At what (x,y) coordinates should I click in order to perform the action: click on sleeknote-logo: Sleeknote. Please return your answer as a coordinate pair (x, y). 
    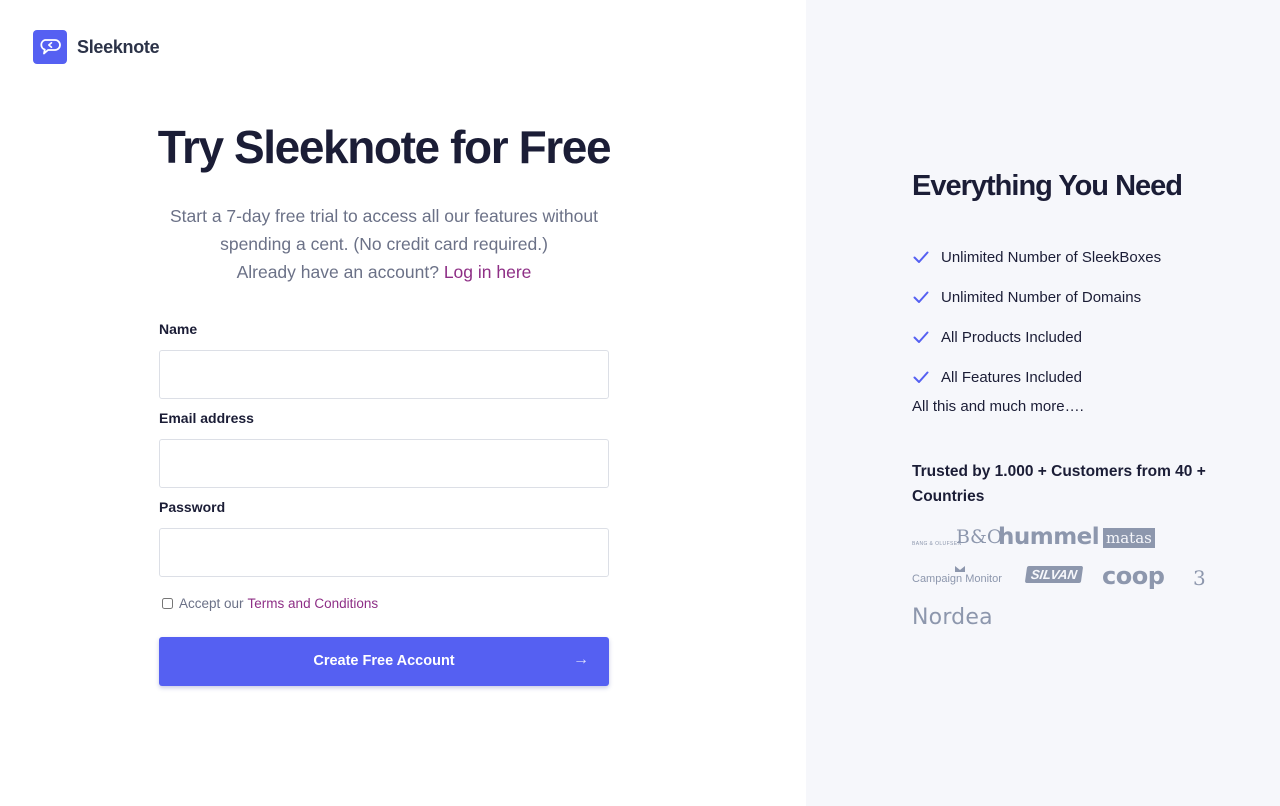
    Looking at the image, I should click on (96, 47).